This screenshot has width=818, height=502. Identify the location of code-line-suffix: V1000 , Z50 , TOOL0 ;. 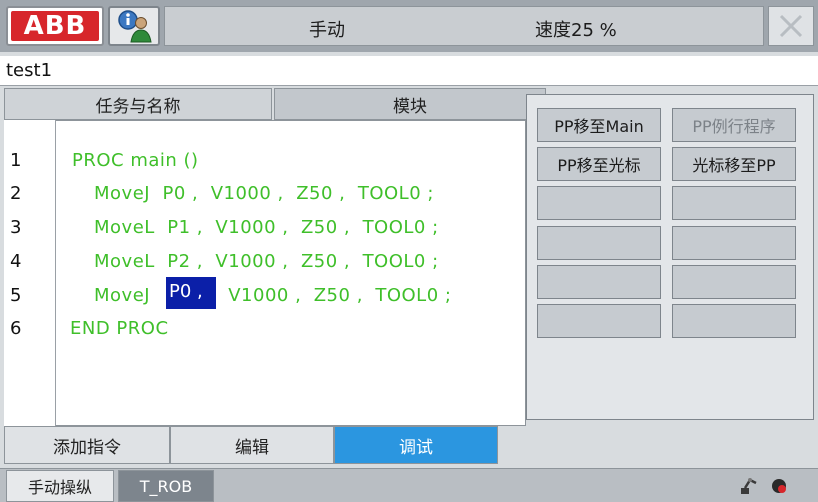
(336, 295).